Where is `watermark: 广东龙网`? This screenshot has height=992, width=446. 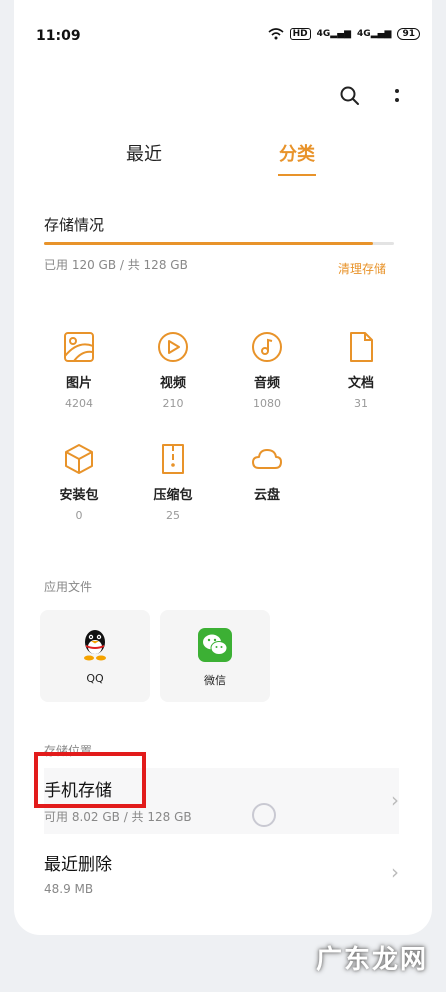 watermark: 广东龙网 is located at coordinates (371, 960).